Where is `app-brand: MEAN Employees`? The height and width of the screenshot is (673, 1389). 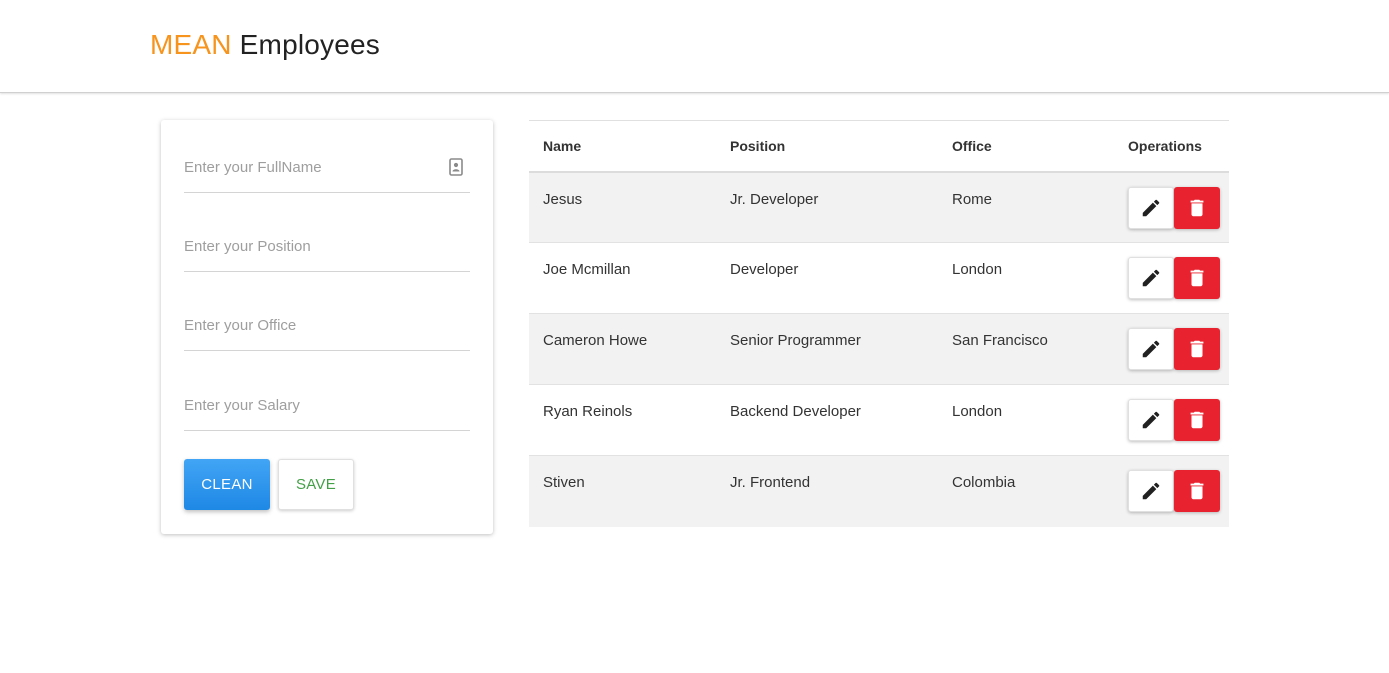 app-brand: MEAN Employees is located at coordinates (265, 45).